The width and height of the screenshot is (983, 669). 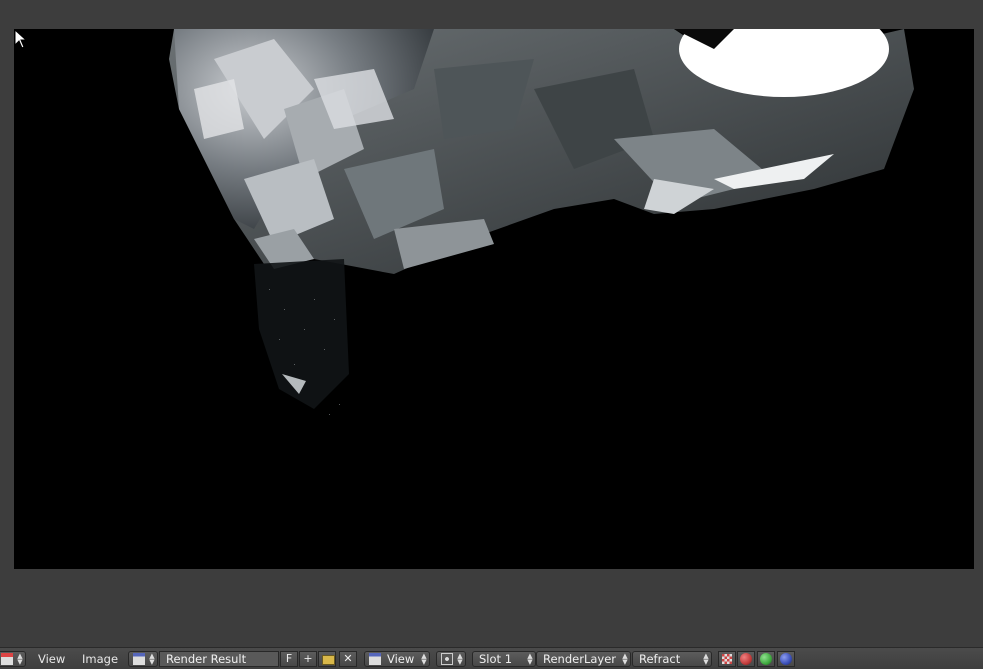 I want to click on plus-icon: +, so click(x=308, y=658).